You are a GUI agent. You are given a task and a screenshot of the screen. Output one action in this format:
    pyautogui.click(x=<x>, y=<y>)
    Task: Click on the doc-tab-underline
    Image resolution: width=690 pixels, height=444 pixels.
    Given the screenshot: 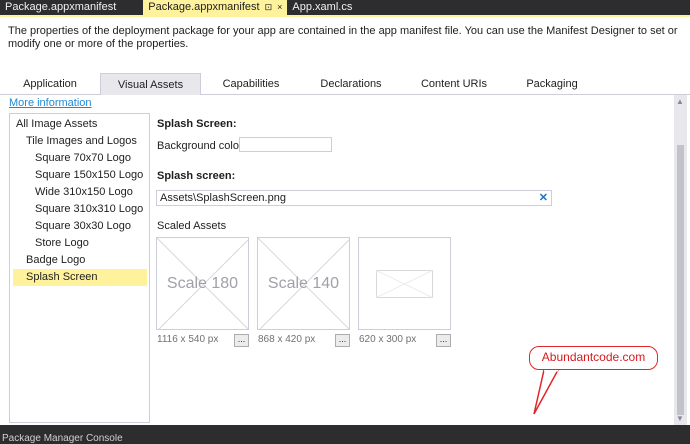 What is the action you would take?
    pyautogui.click(x=345, y=16)
    